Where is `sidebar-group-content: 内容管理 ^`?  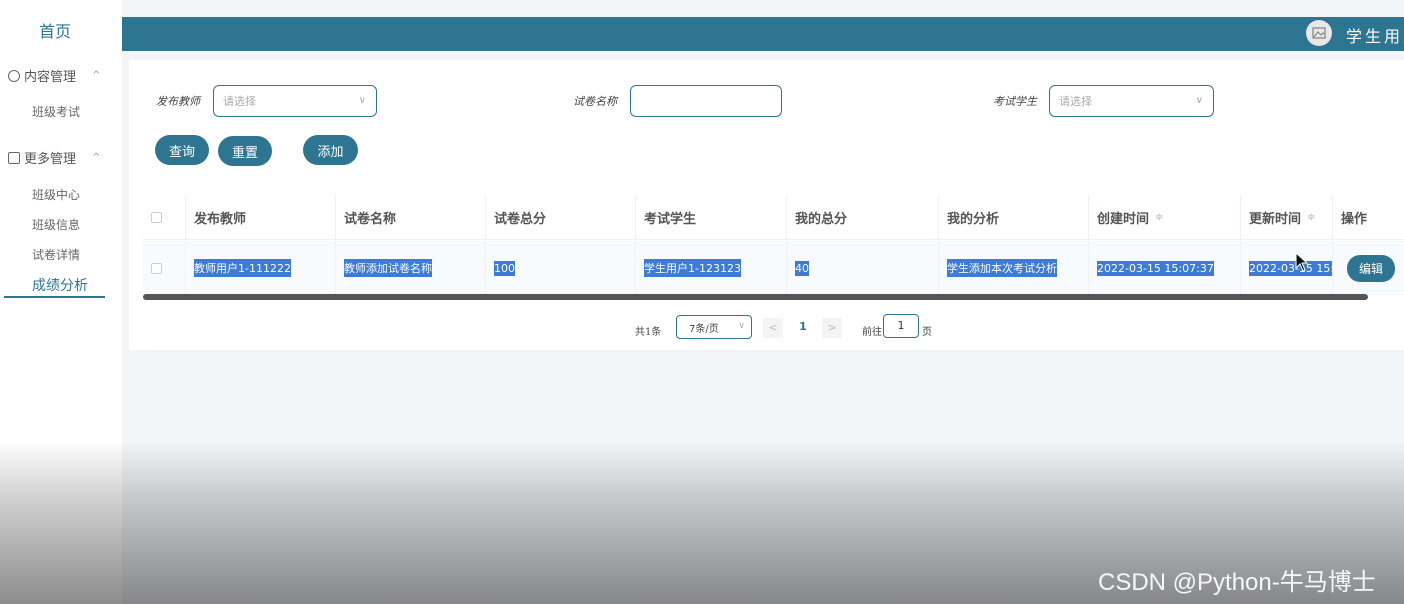
sidebar-group-content: 内容管理 ^ is located at coordinates (54, 75).